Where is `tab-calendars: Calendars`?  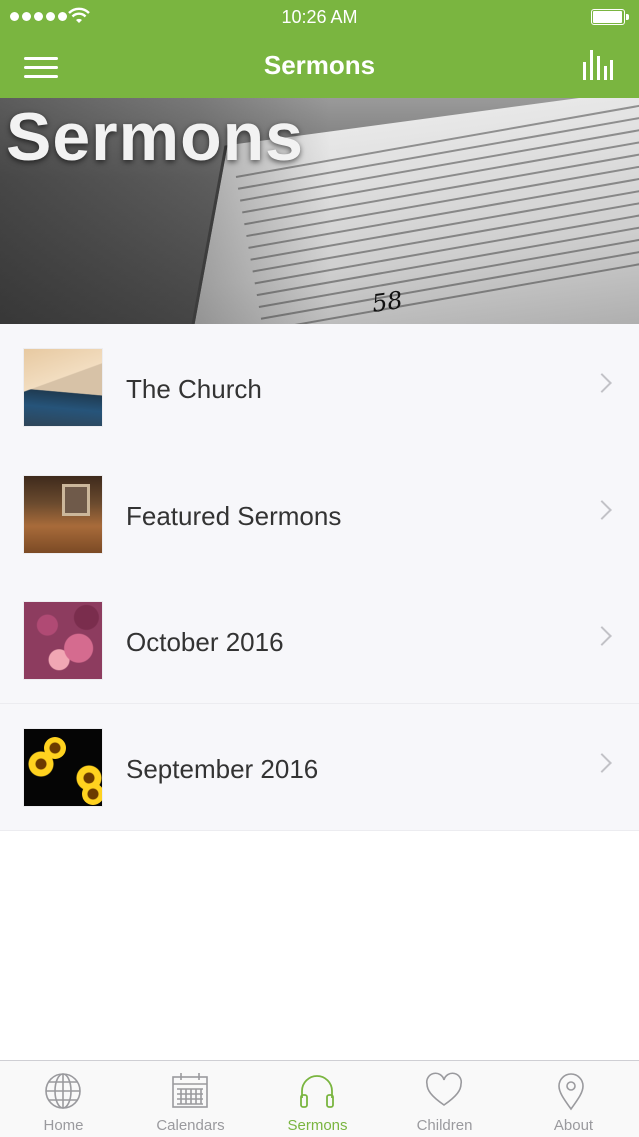
tab-calendars: Calendars is located at coordinates (190, 1099).